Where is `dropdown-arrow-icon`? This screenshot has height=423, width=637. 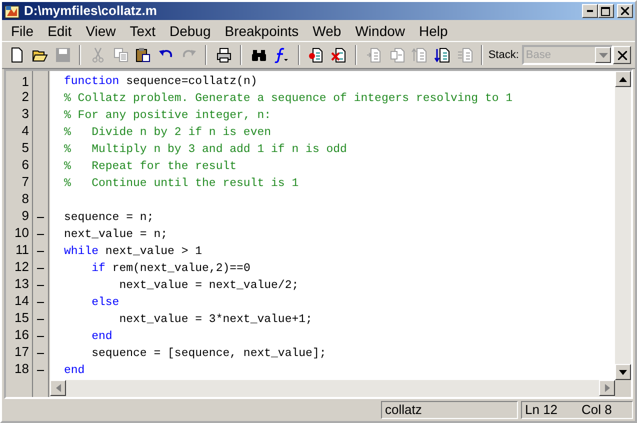 dropdown-arrow-icon is located at coordinates (603, 55).